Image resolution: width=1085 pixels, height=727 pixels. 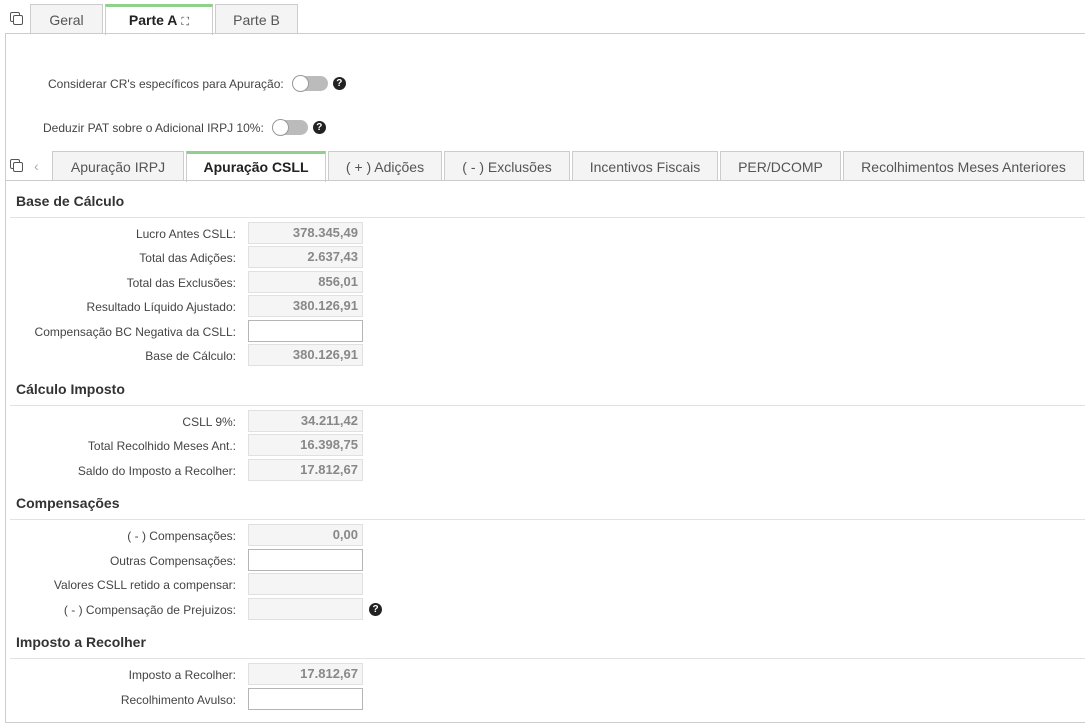 What do you see at coordinates (159, 19) in the screenshot?
I see `tab-parte-a: Parte A ⛶` at bounding box center [159, 19].